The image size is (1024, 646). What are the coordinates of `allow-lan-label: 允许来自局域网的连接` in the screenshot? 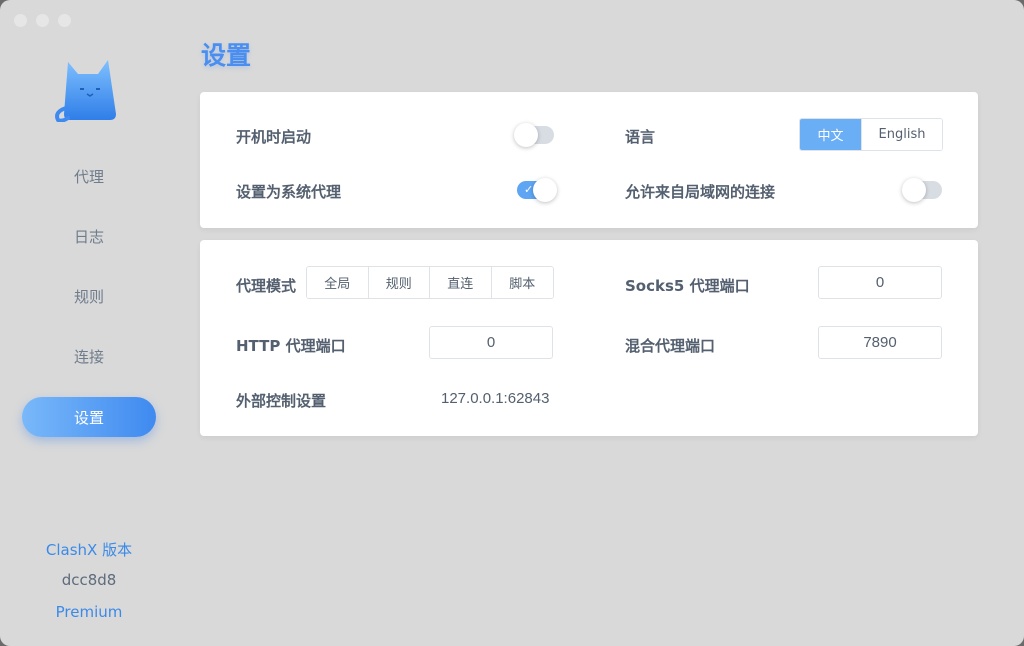 It's located at (700, 192).